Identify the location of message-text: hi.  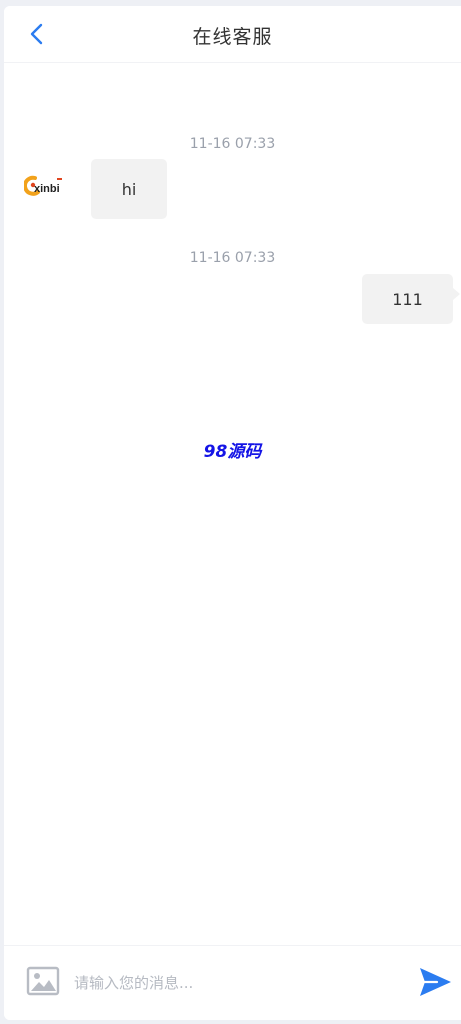
(129, 189).